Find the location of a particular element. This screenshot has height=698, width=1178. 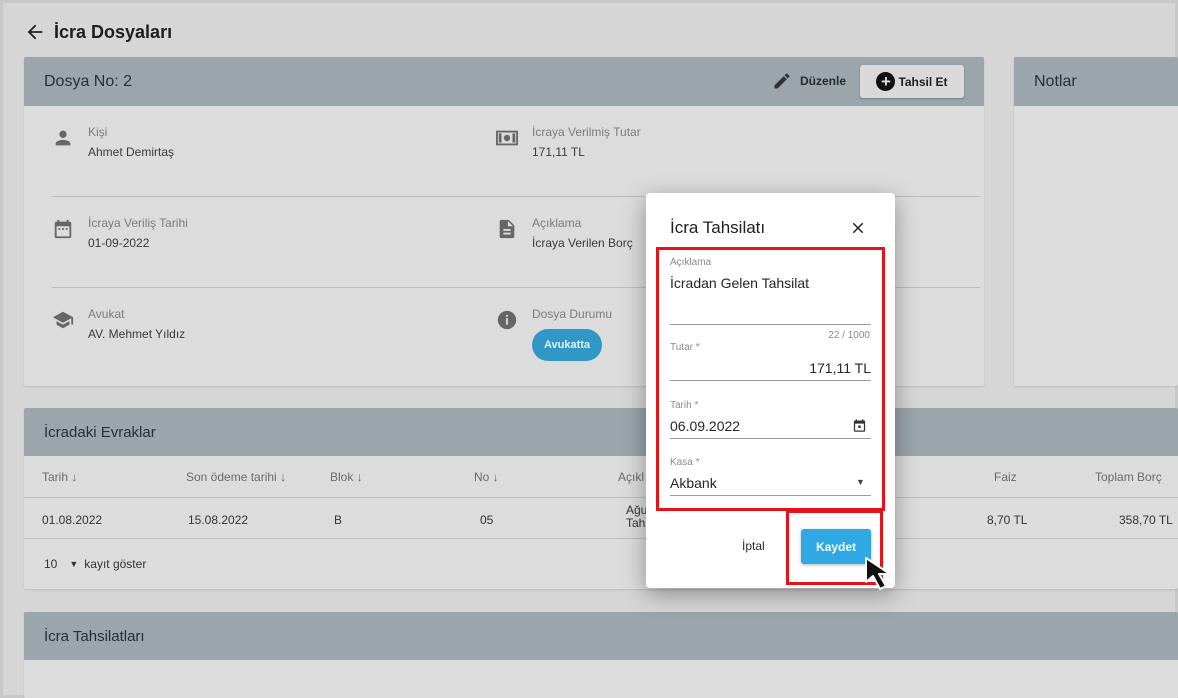

char-counter: 22 / 1000 is located at coordinates (849, 335).